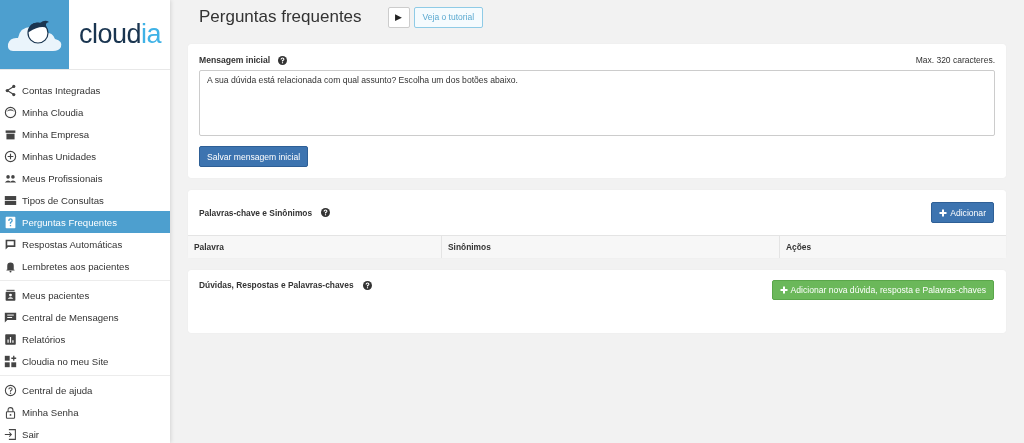  Describe the element at coordinates (85, 112) in the screenshot. I see `sidebar-item: Minha Cloudia` at that location.